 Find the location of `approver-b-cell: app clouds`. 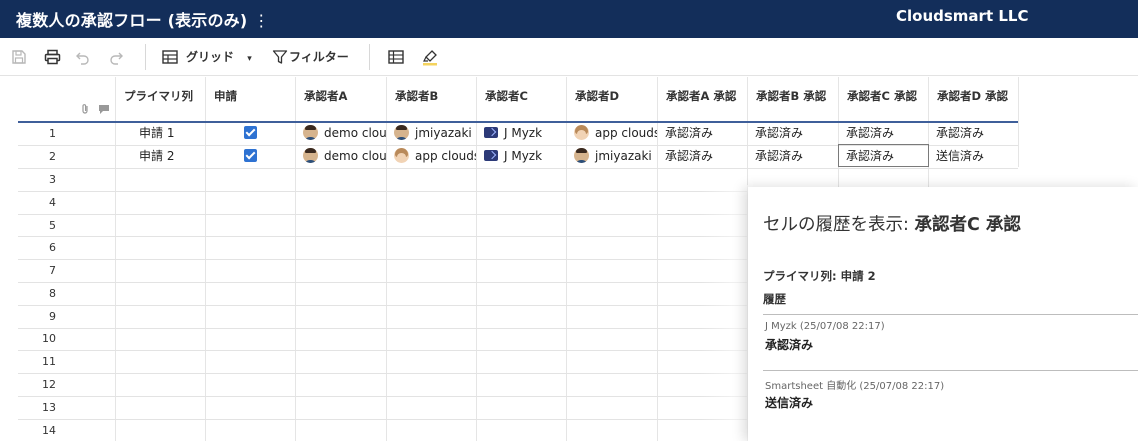

approver-b-cell: app clouds is located at coordinates (431, 156).